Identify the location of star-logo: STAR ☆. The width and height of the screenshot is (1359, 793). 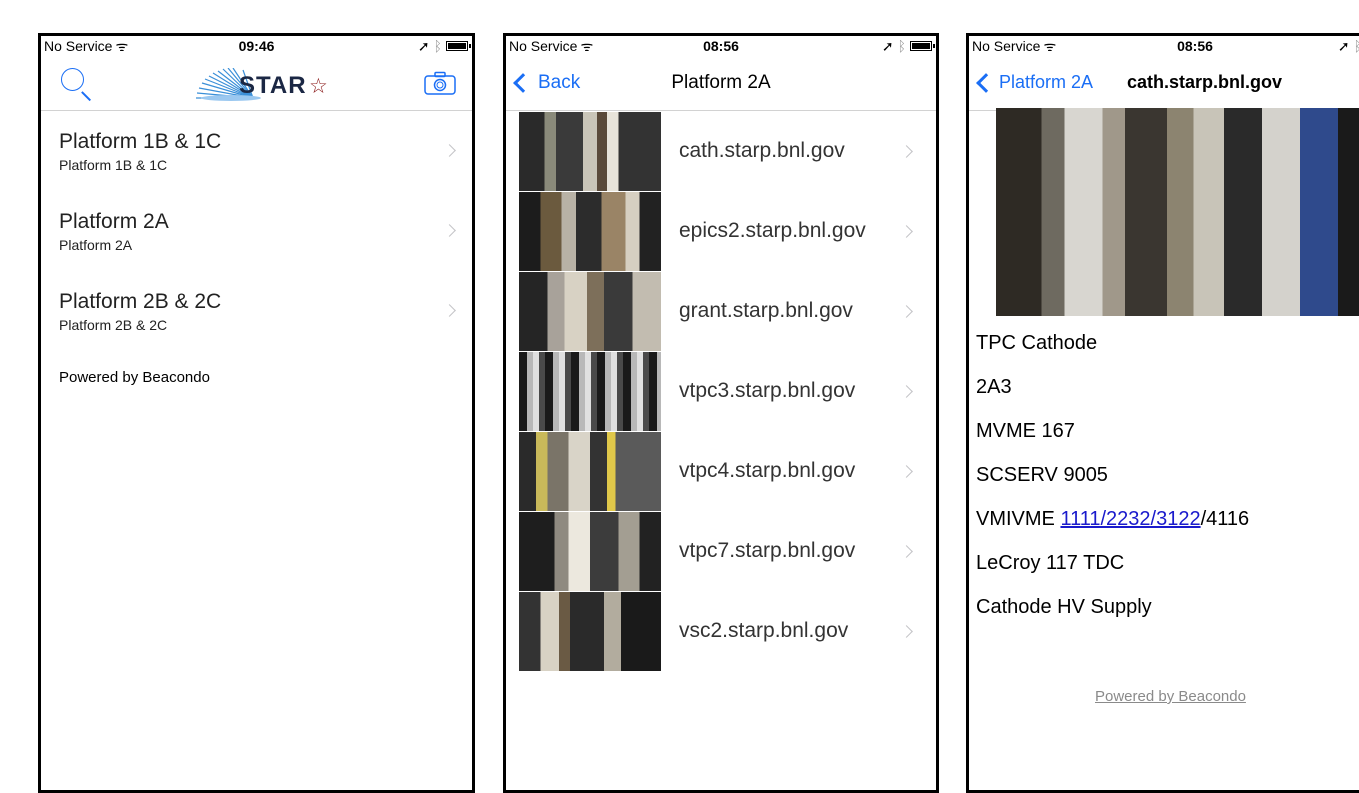
(266, 85).